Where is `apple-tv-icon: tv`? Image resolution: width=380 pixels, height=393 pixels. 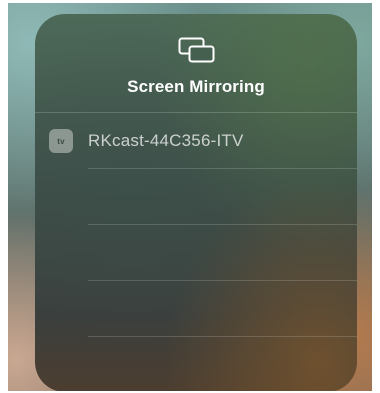 apple-tv-icon: tv is located at coordinates (61, 141).